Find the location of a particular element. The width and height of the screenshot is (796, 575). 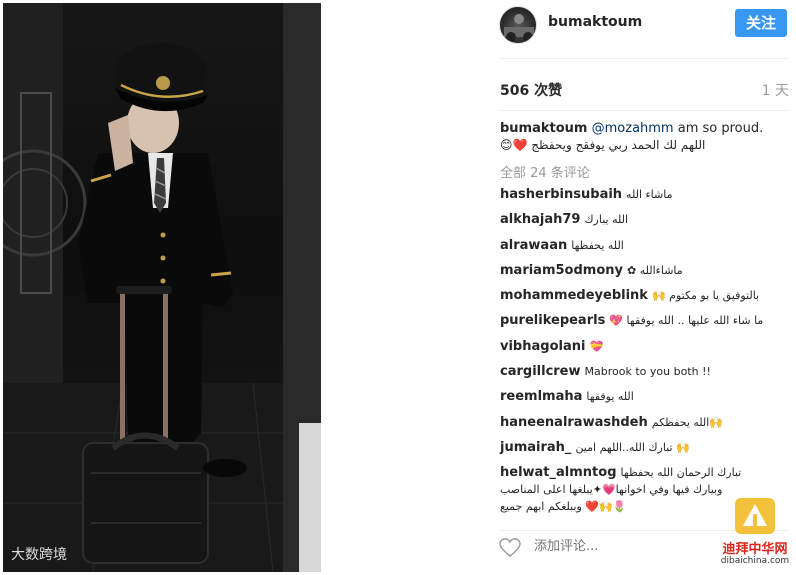

comment-text: 🙌 بالتوفيق يا بو مكتوم is located at coordinates (705, 296).